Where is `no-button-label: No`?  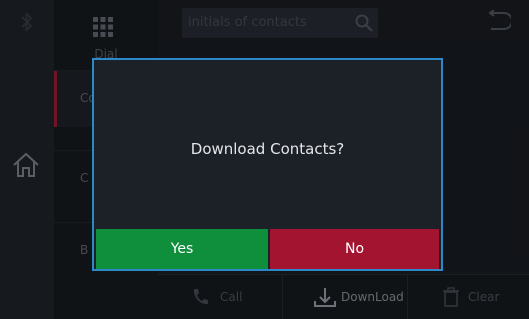
no-button-label: No is located at coordinates (354, 249).